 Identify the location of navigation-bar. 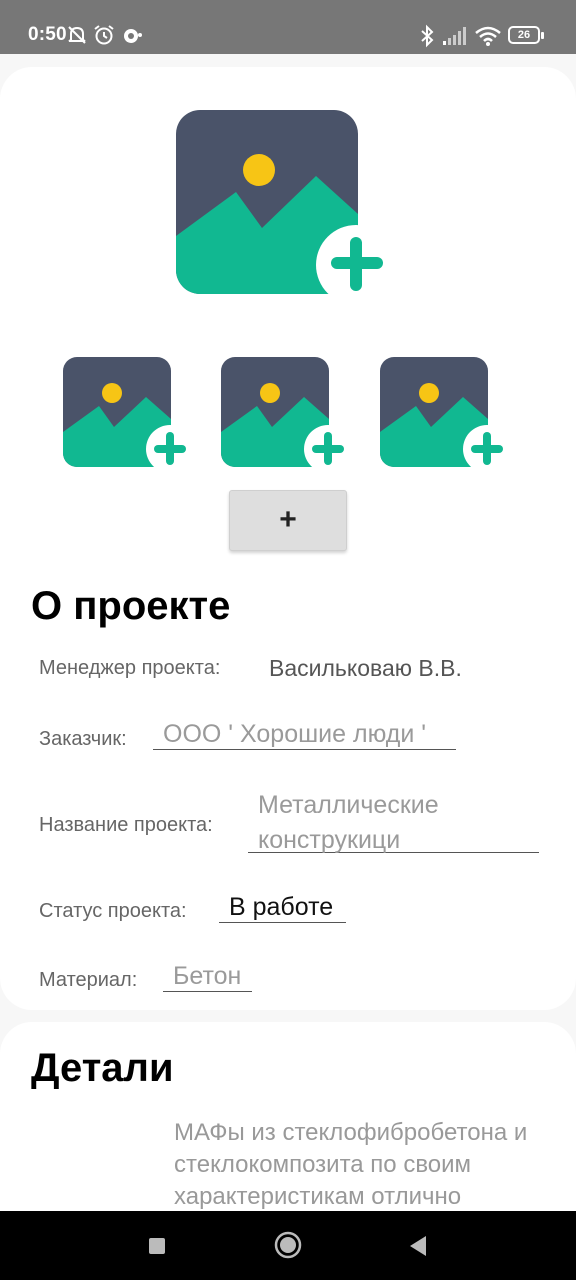
(288, 1245).